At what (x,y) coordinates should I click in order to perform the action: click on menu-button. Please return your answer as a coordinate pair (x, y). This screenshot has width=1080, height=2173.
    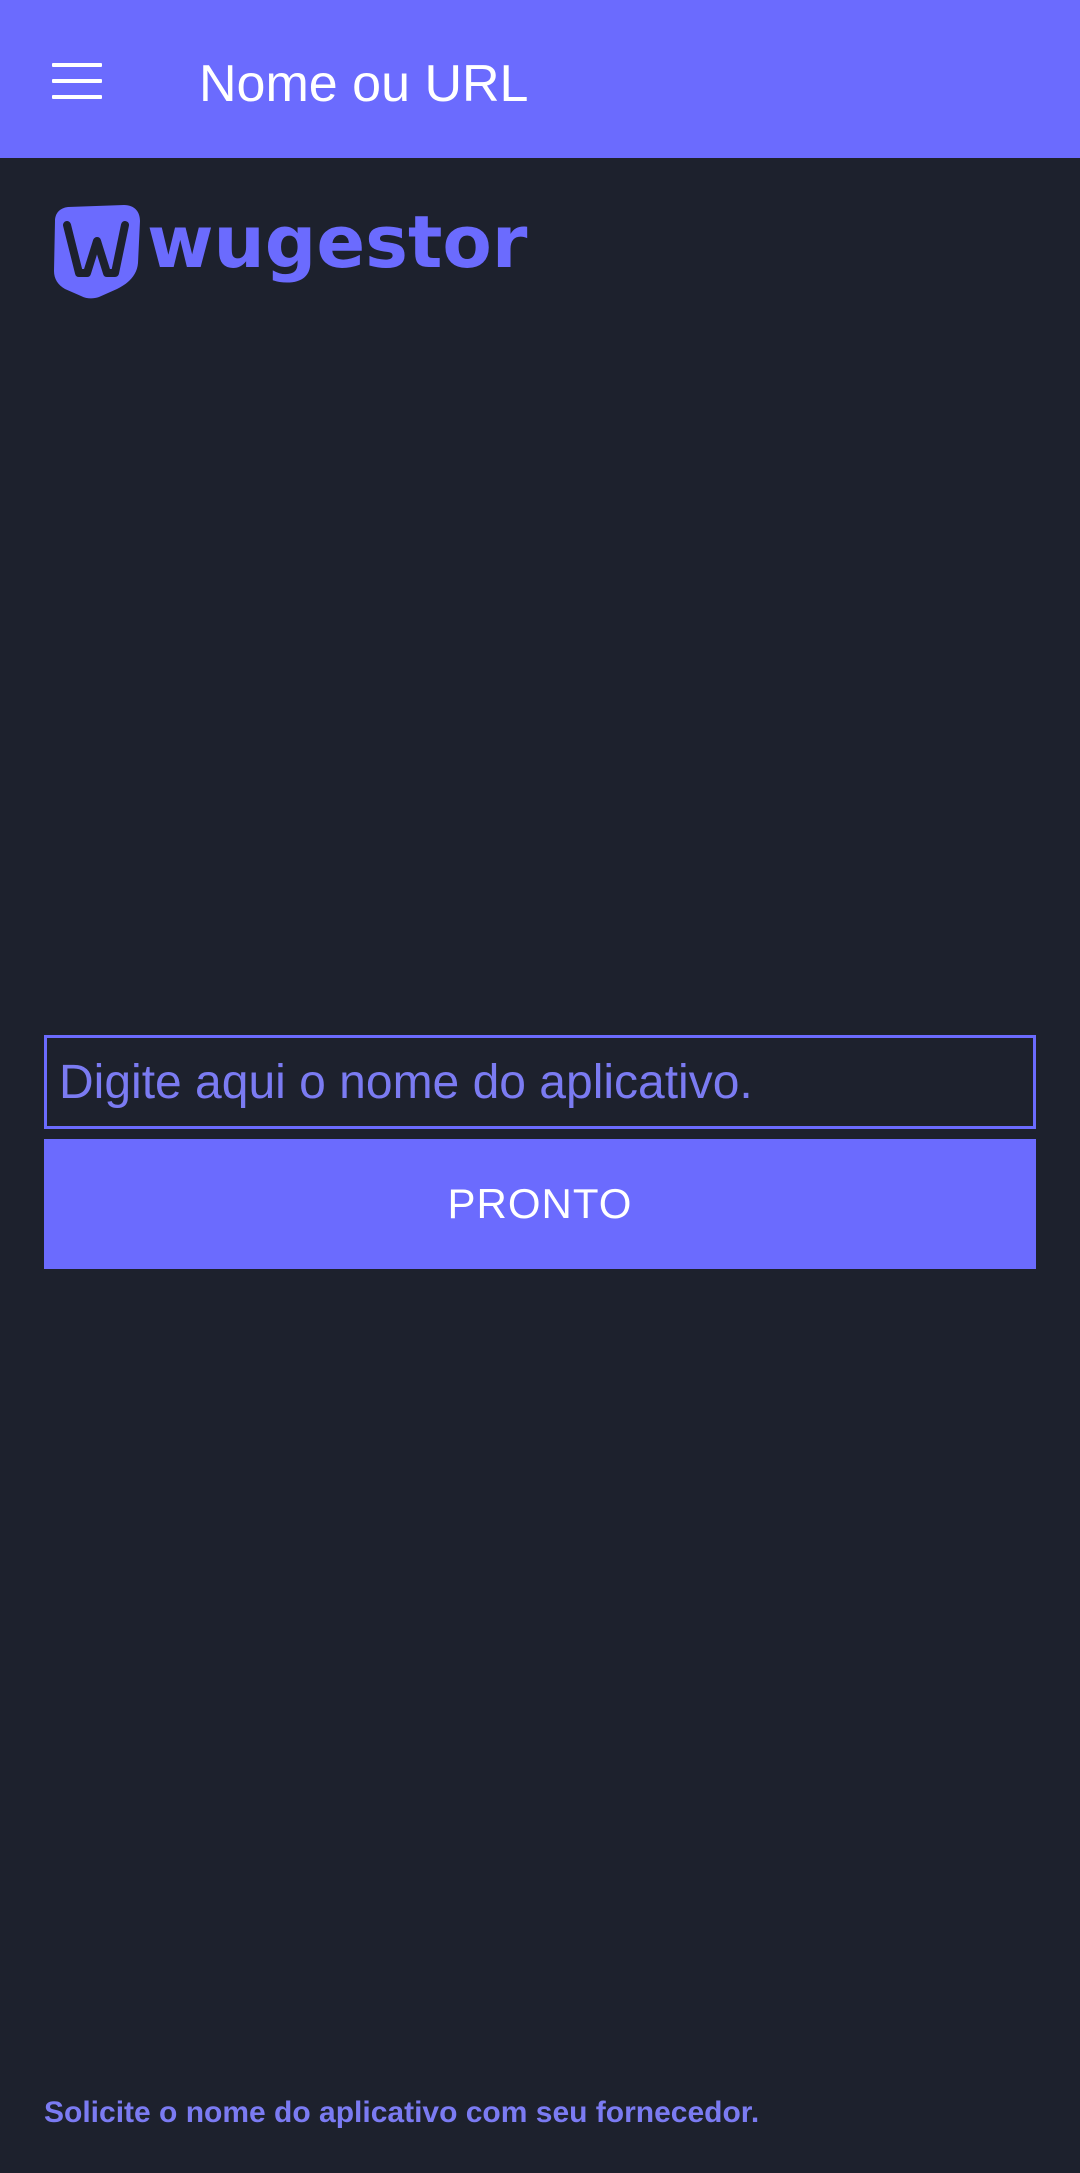
    Looking at the image, I should click on (77, 81).